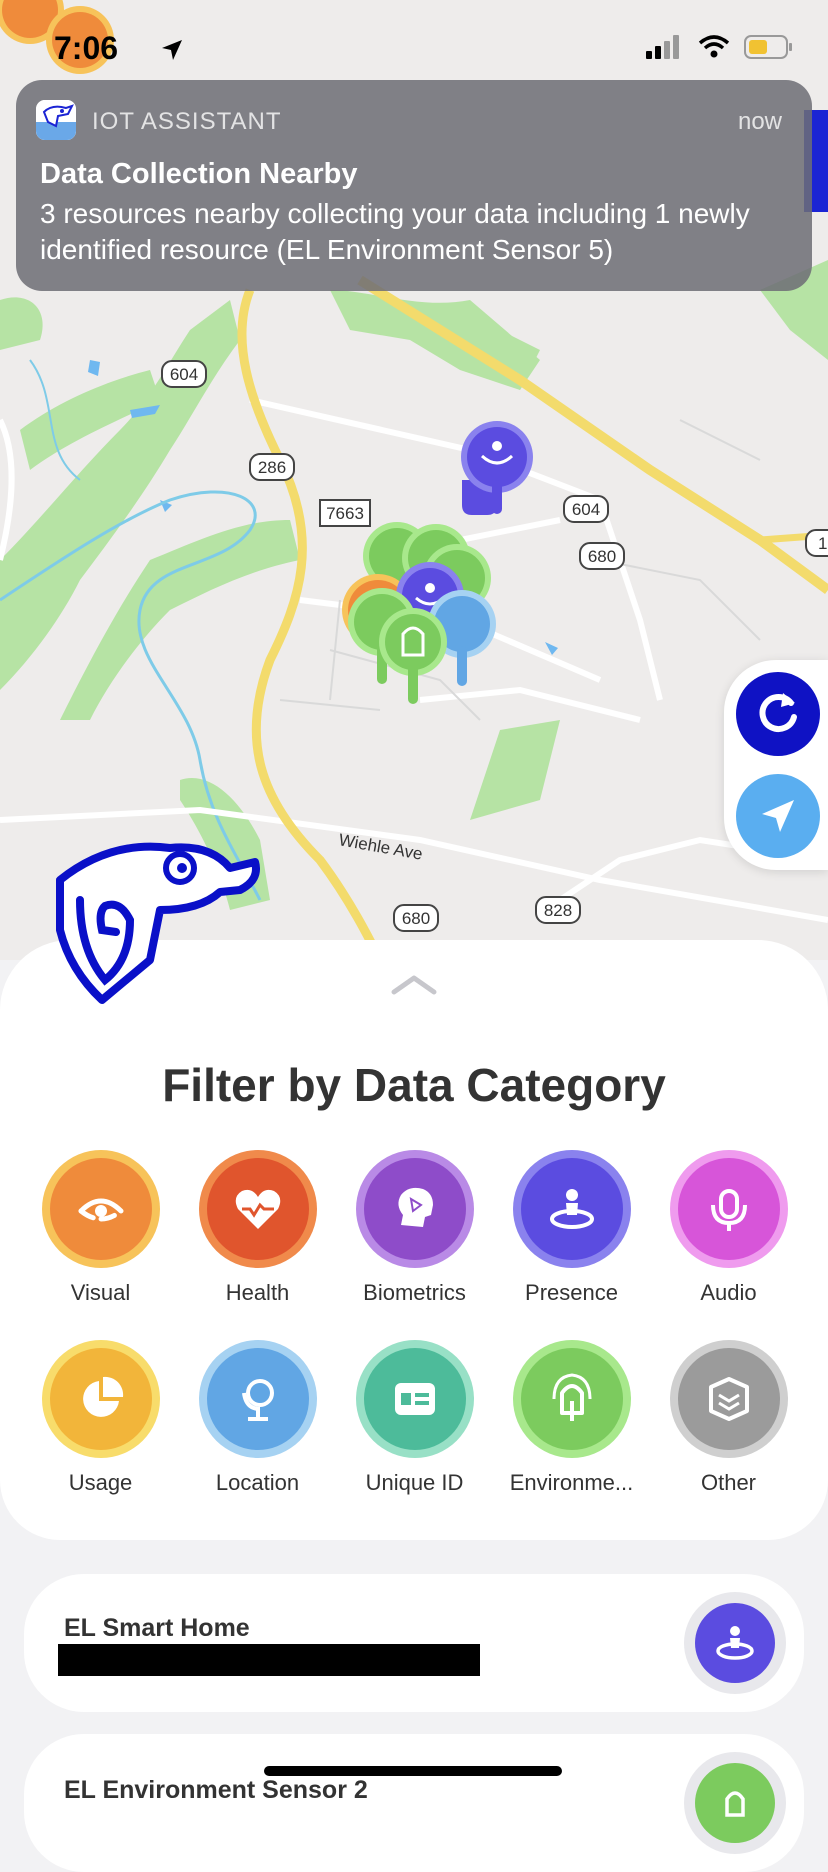 This screenshot has height=1872, width=828. I want to click on road-shield-680: 680, so click(602, 556).